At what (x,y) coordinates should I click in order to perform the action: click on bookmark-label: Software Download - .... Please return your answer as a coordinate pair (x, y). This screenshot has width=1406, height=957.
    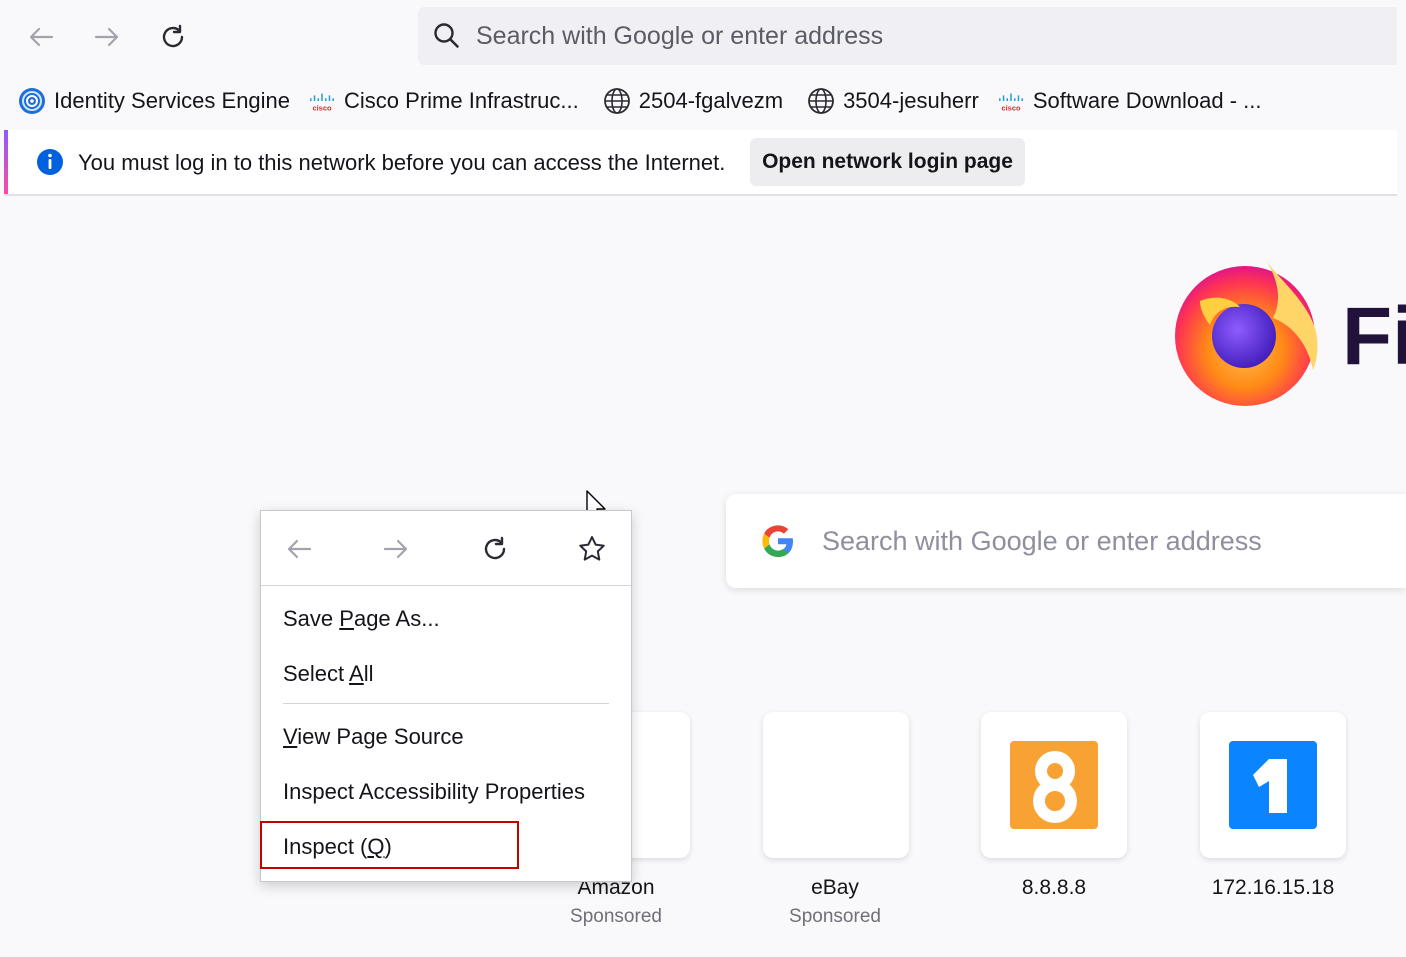
    Looking at the image, I should click on (1147, 100).